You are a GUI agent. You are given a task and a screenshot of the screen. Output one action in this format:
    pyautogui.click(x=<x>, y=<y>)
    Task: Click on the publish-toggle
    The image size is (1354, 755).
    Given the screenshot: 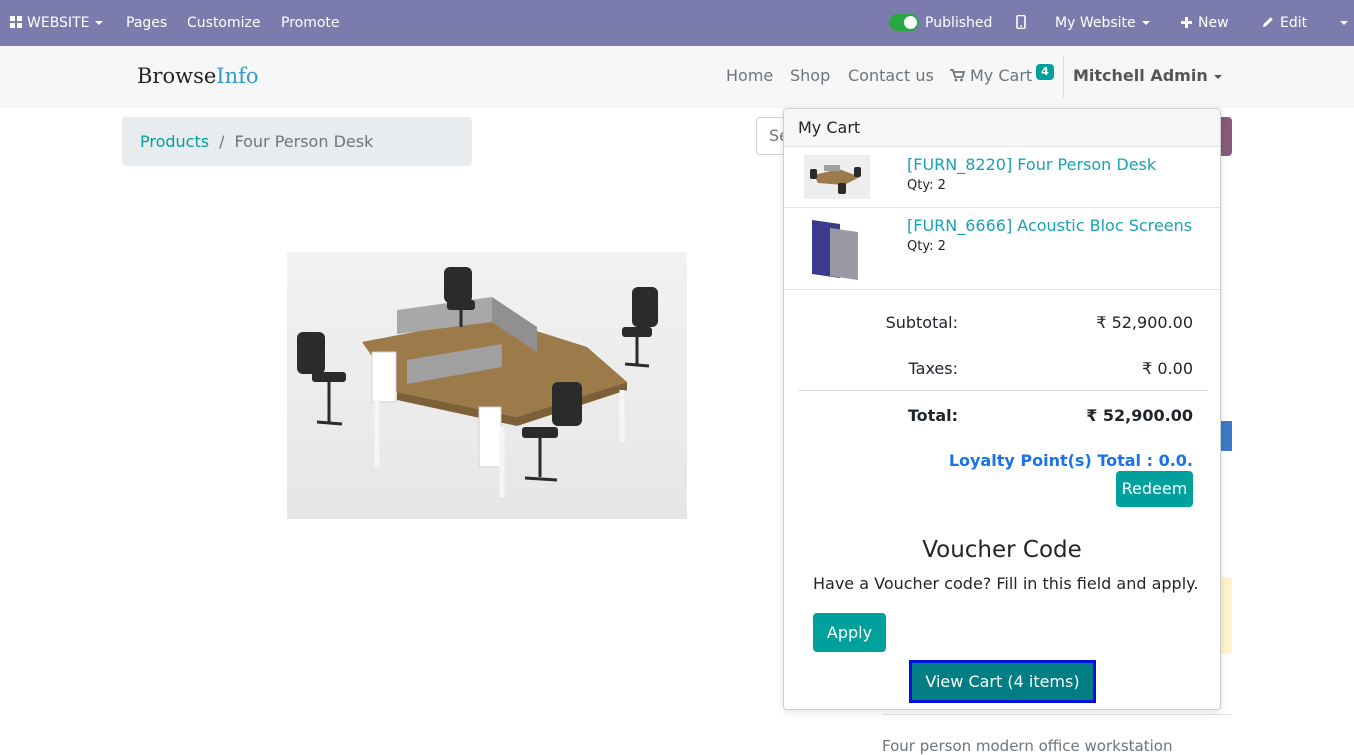 What is the action you would take?
    pyautogui.click(x=904, y=22)
    